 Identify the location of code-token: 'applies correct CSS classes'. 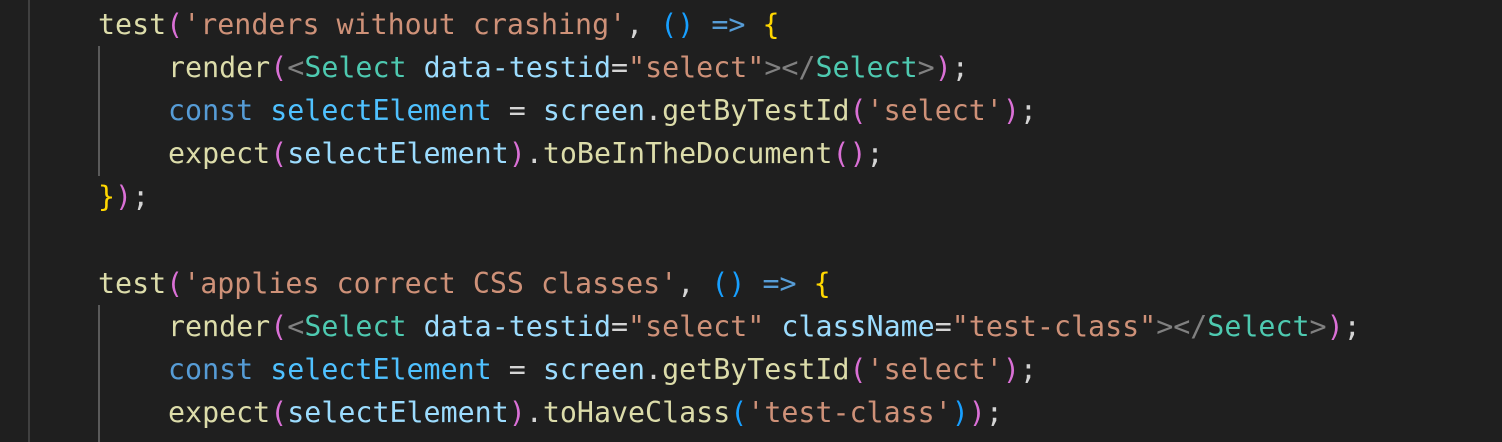
(430, 283).